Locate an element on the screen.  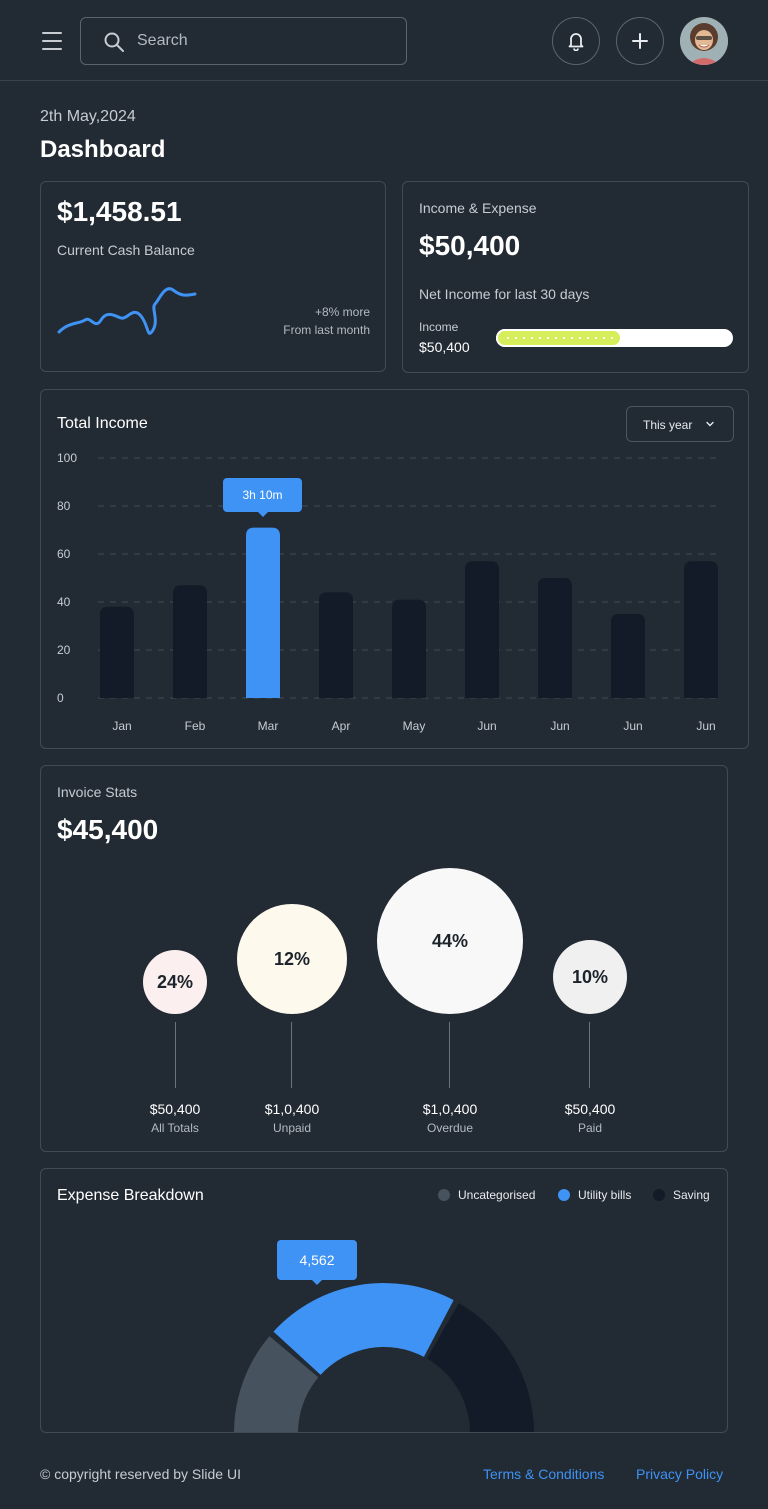
x-tick-label: Apr is located at coordinates (341, 726).